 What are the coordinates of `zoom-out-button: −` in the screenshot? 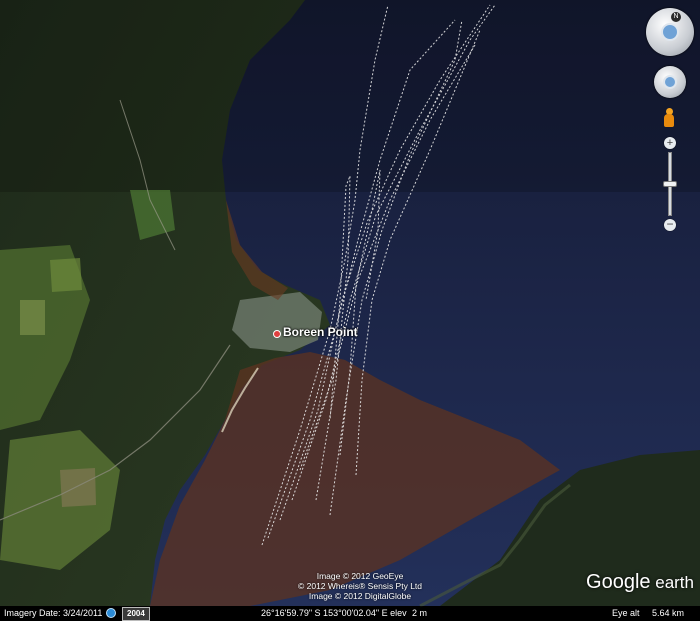 It's located at (670, 224).